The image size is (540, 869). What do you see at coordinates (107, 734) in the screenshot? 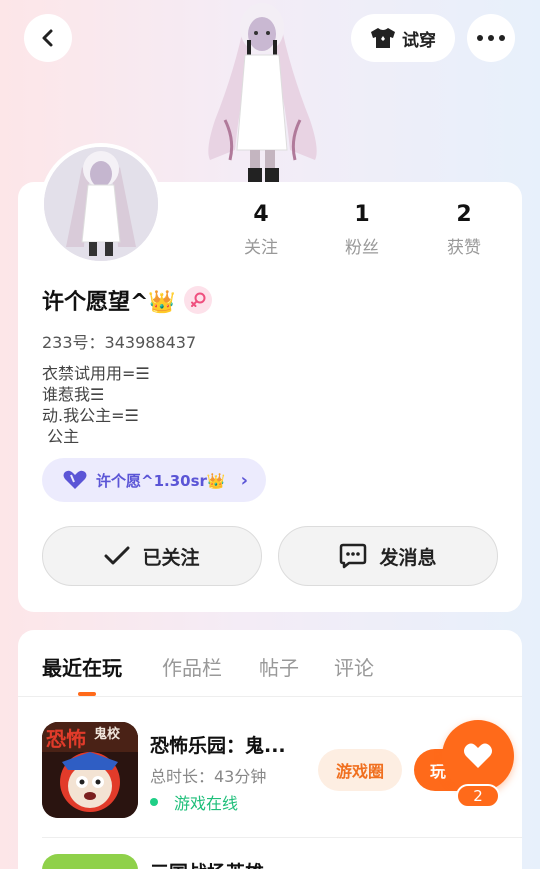
I see `game-icon-text-2: 鬼校` at bounding box center [107, 734].